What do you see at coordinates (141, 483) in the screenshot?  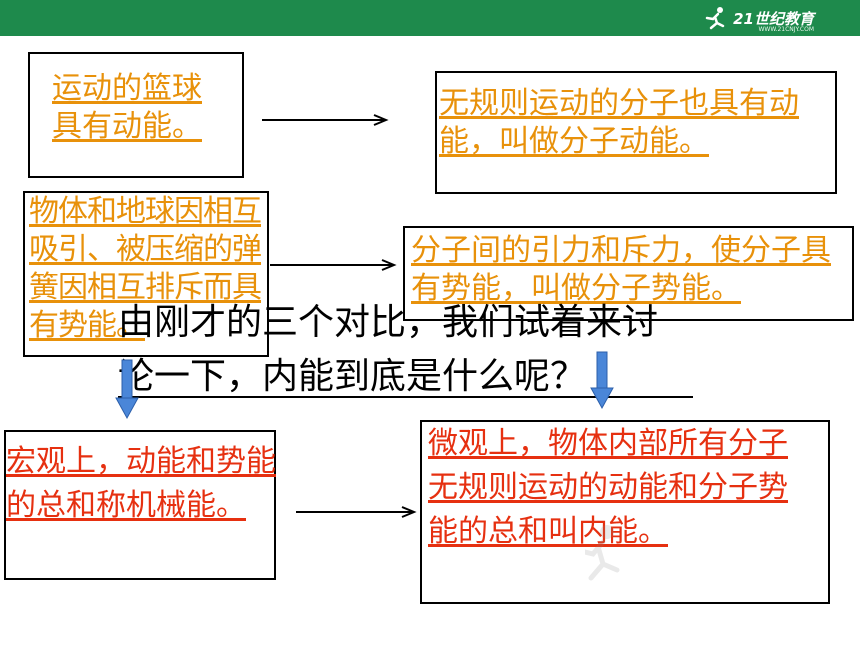 I see `text-macro: 宏观上，动能和势能的总和称机械能。` at bounding box center [141, 483].